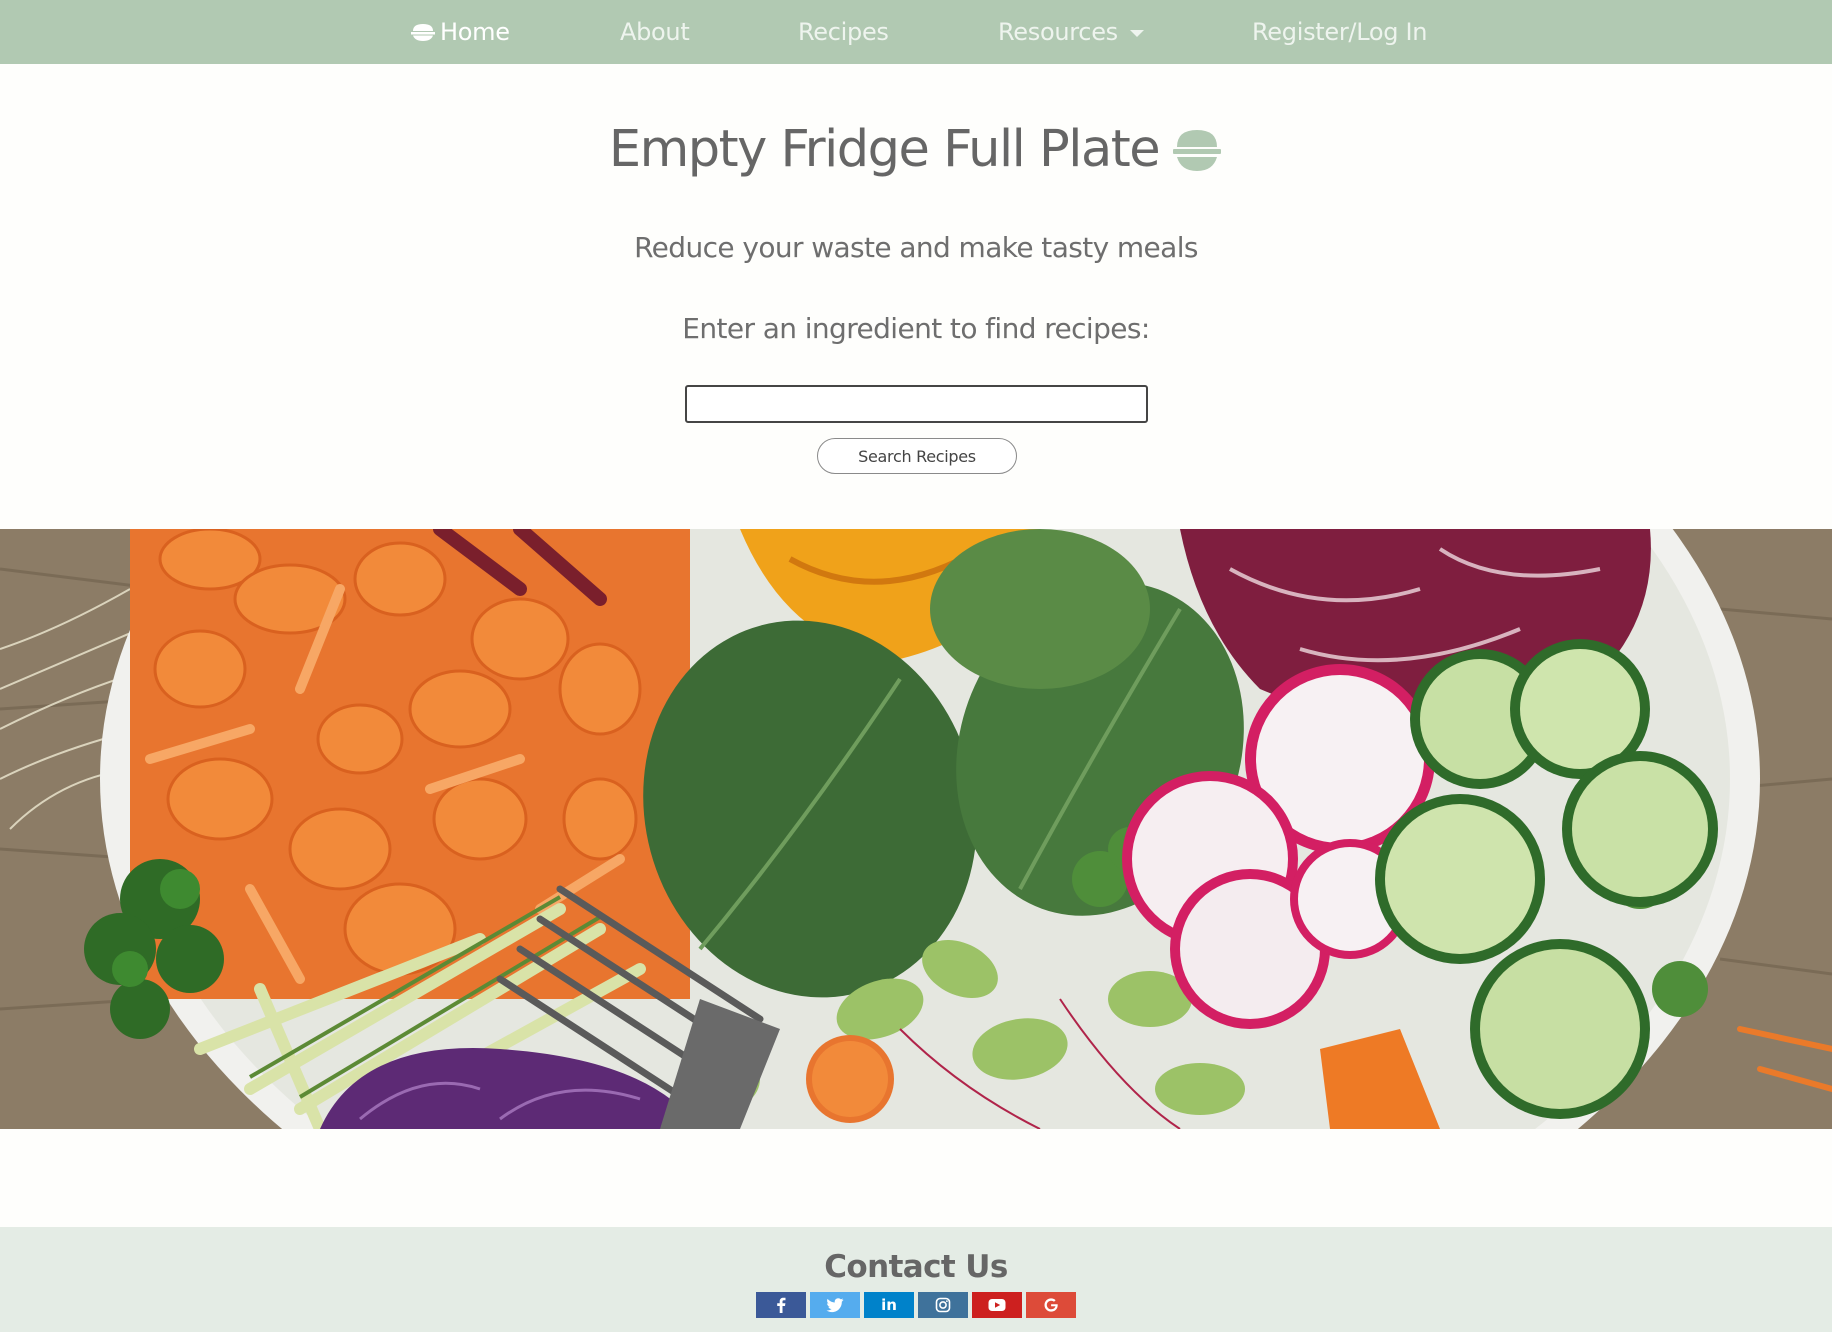  I want to click on nav-about-label: About, so click(655, 32).